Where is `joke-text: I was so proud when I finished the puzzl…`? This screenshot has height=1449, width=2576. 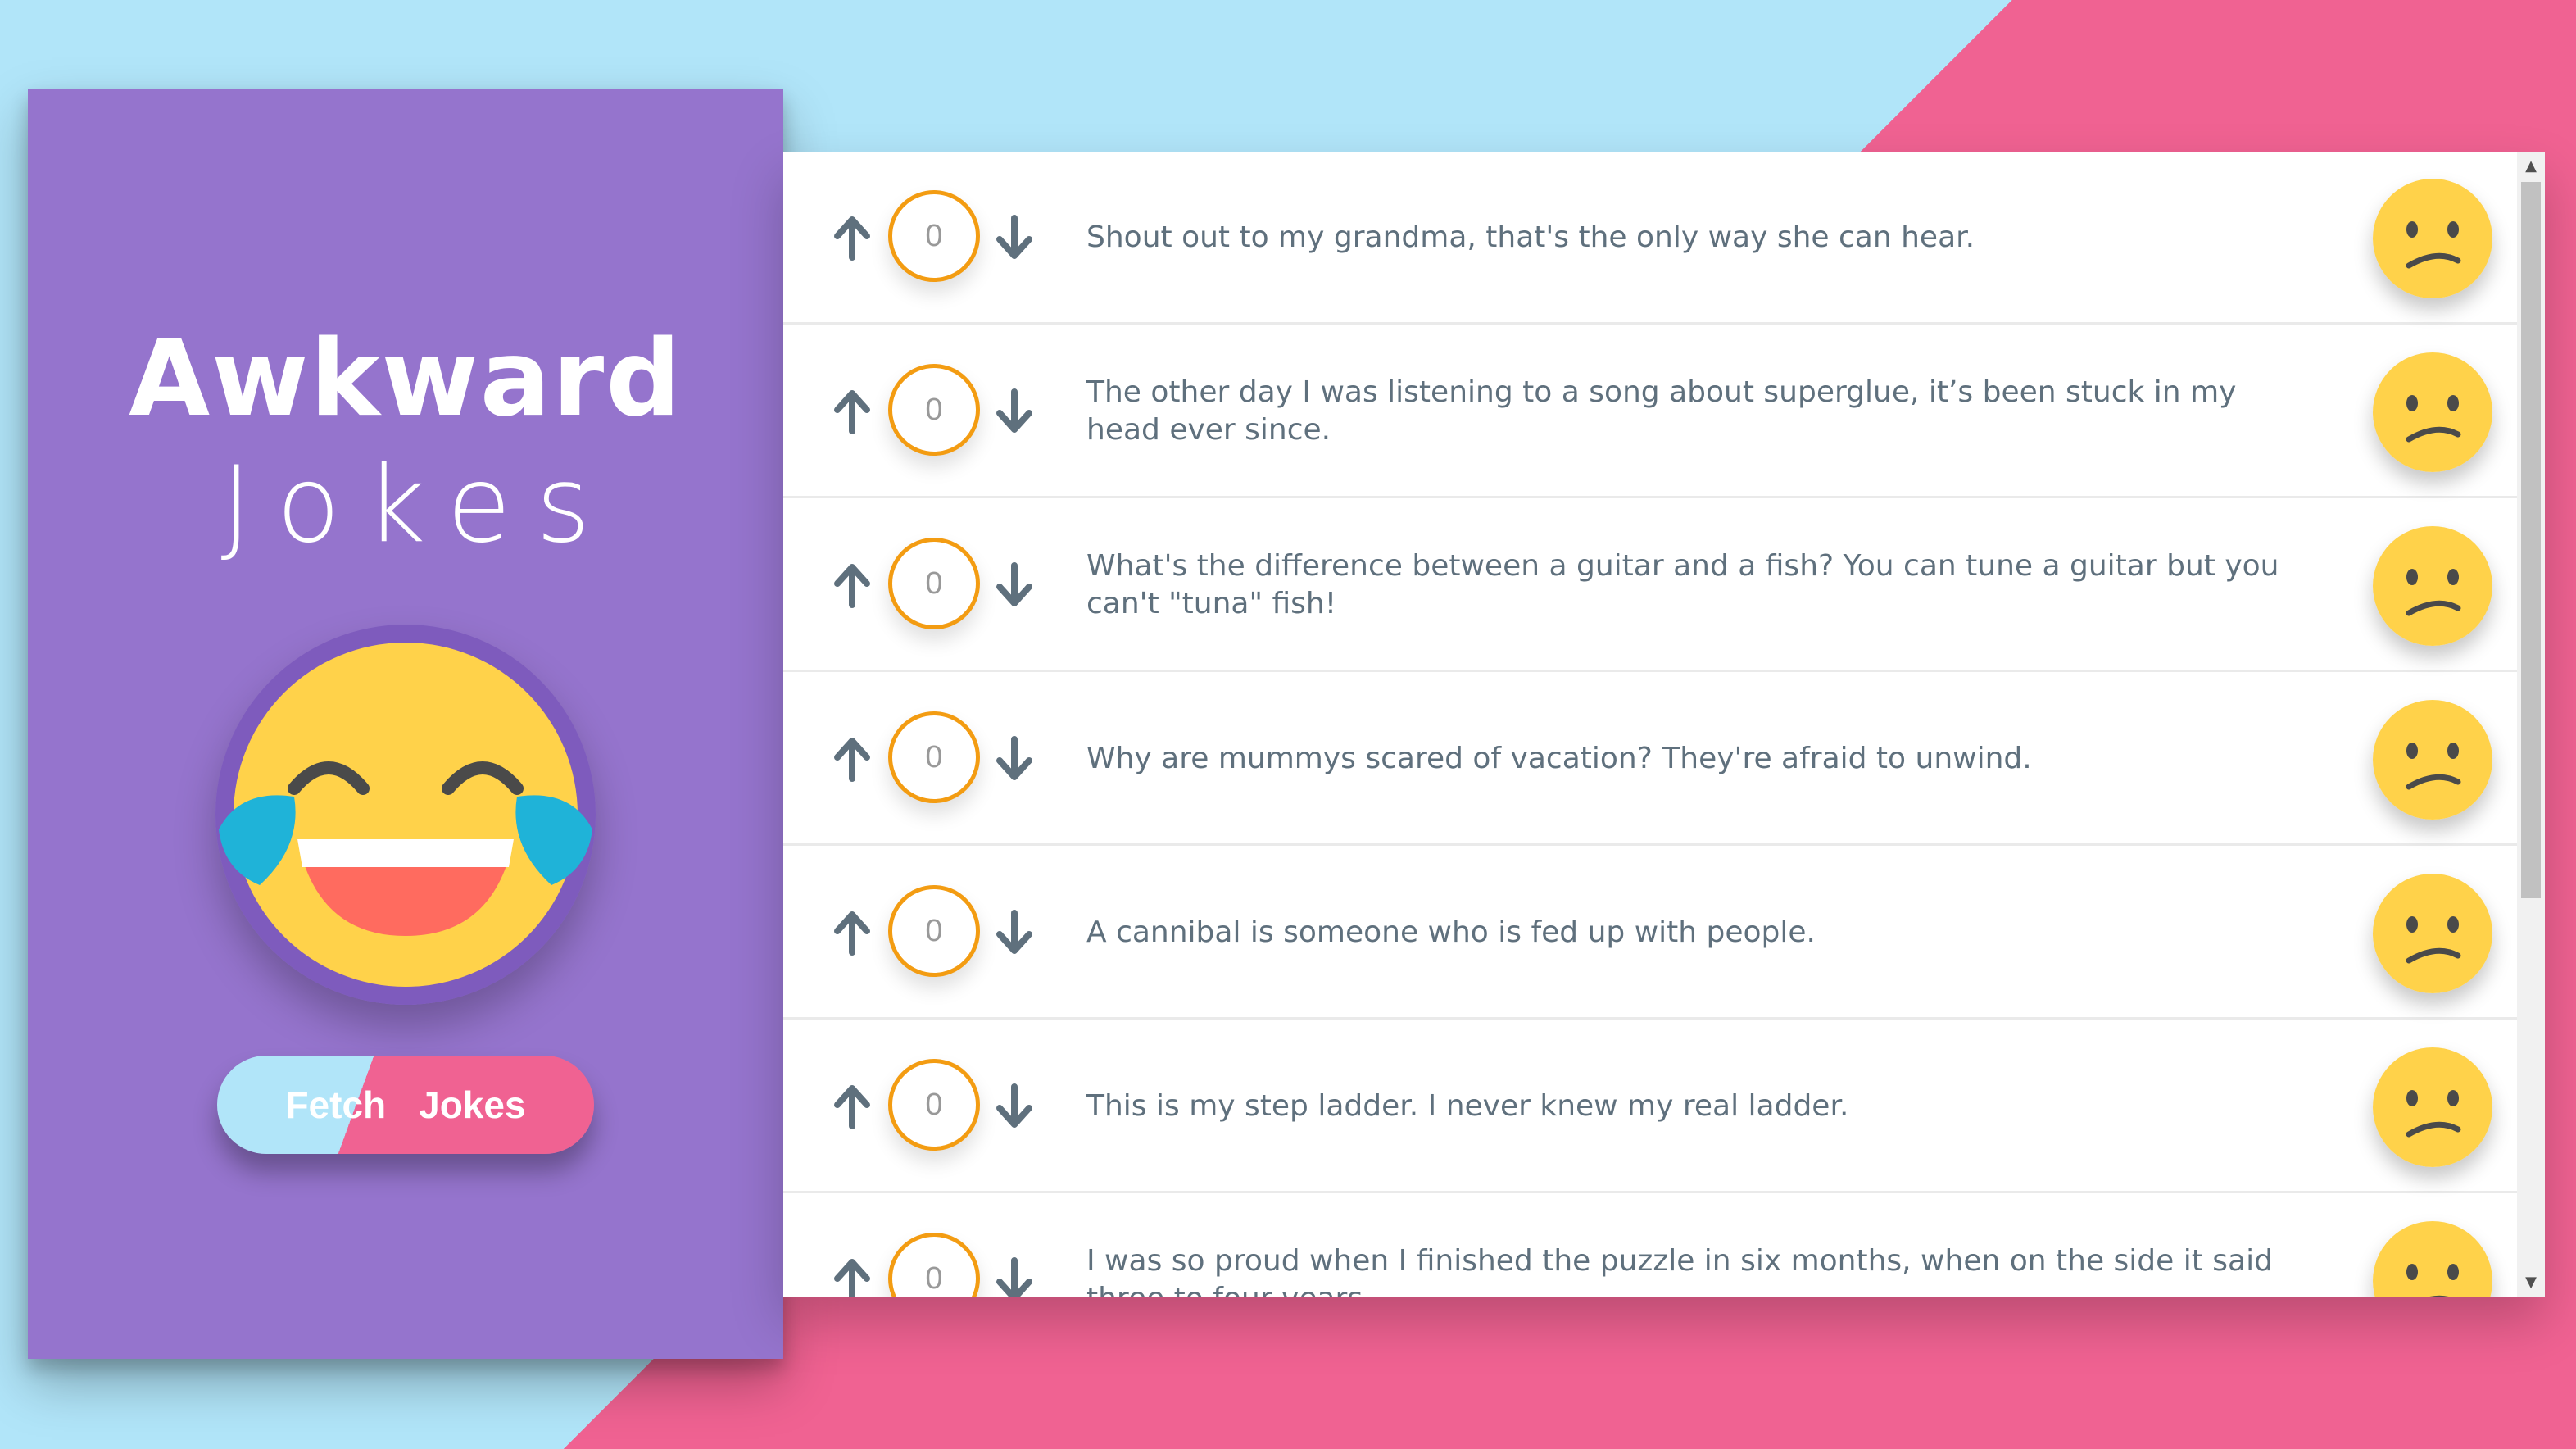
joke-text: I was so proud when I finished the puzzl… is located at coordinates (1679, 1270).